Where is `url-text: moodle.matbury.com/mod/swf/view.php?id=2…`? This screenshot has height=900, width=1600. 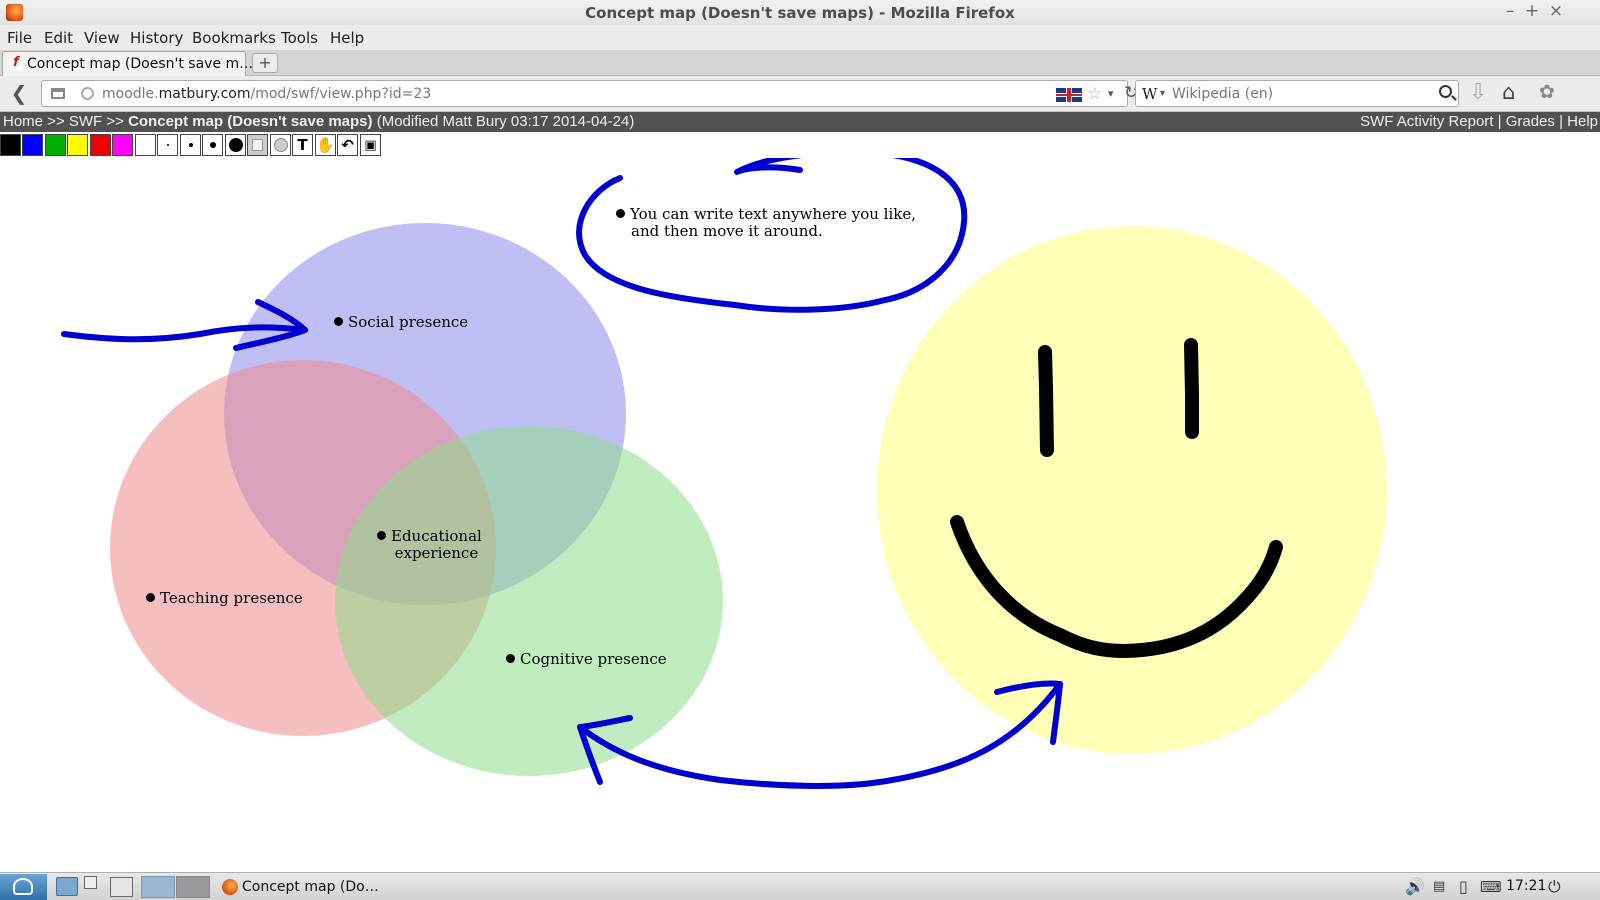
url-text: moodle.matbury.com/mod/swf/view.php?id=2… is located at coordinates (266, 94).